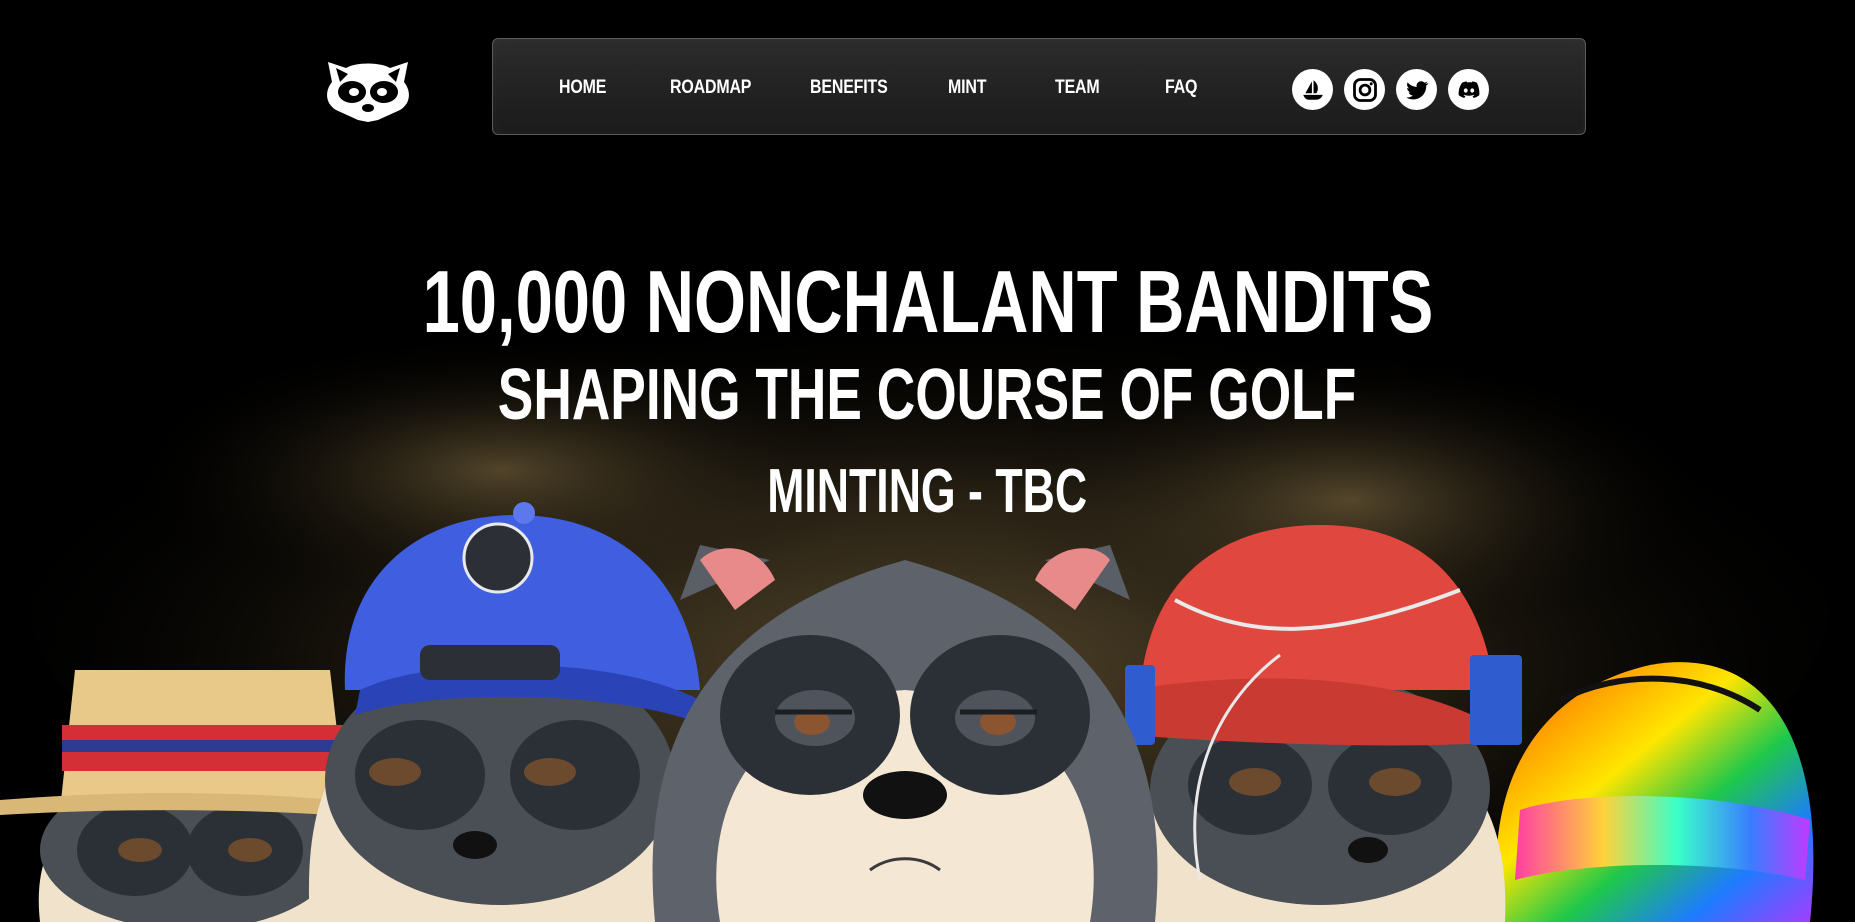 The image size is (1855, 922). I want to click on hero-subtitle-text: SHAPING THE COURSE OF GOLF, so click(927, 395).